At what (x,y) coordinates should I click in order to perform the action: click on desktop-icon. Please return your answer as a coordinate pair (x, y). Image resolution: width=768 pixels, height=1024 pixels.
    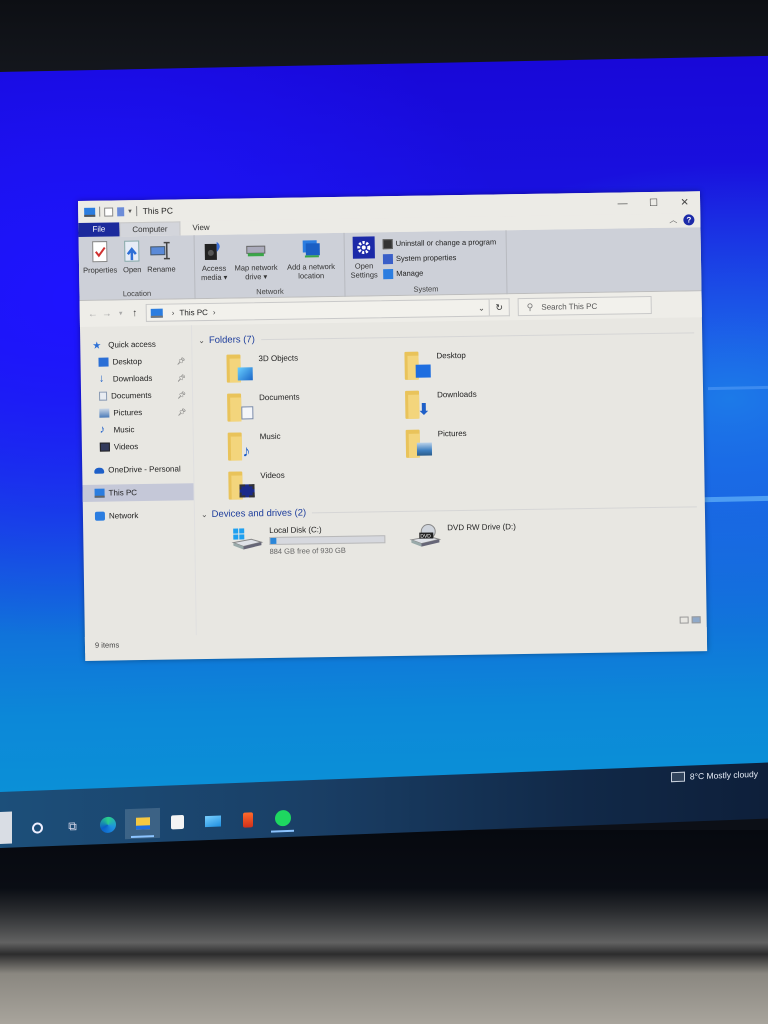
    Looking at the image, I should click on (103, 362).